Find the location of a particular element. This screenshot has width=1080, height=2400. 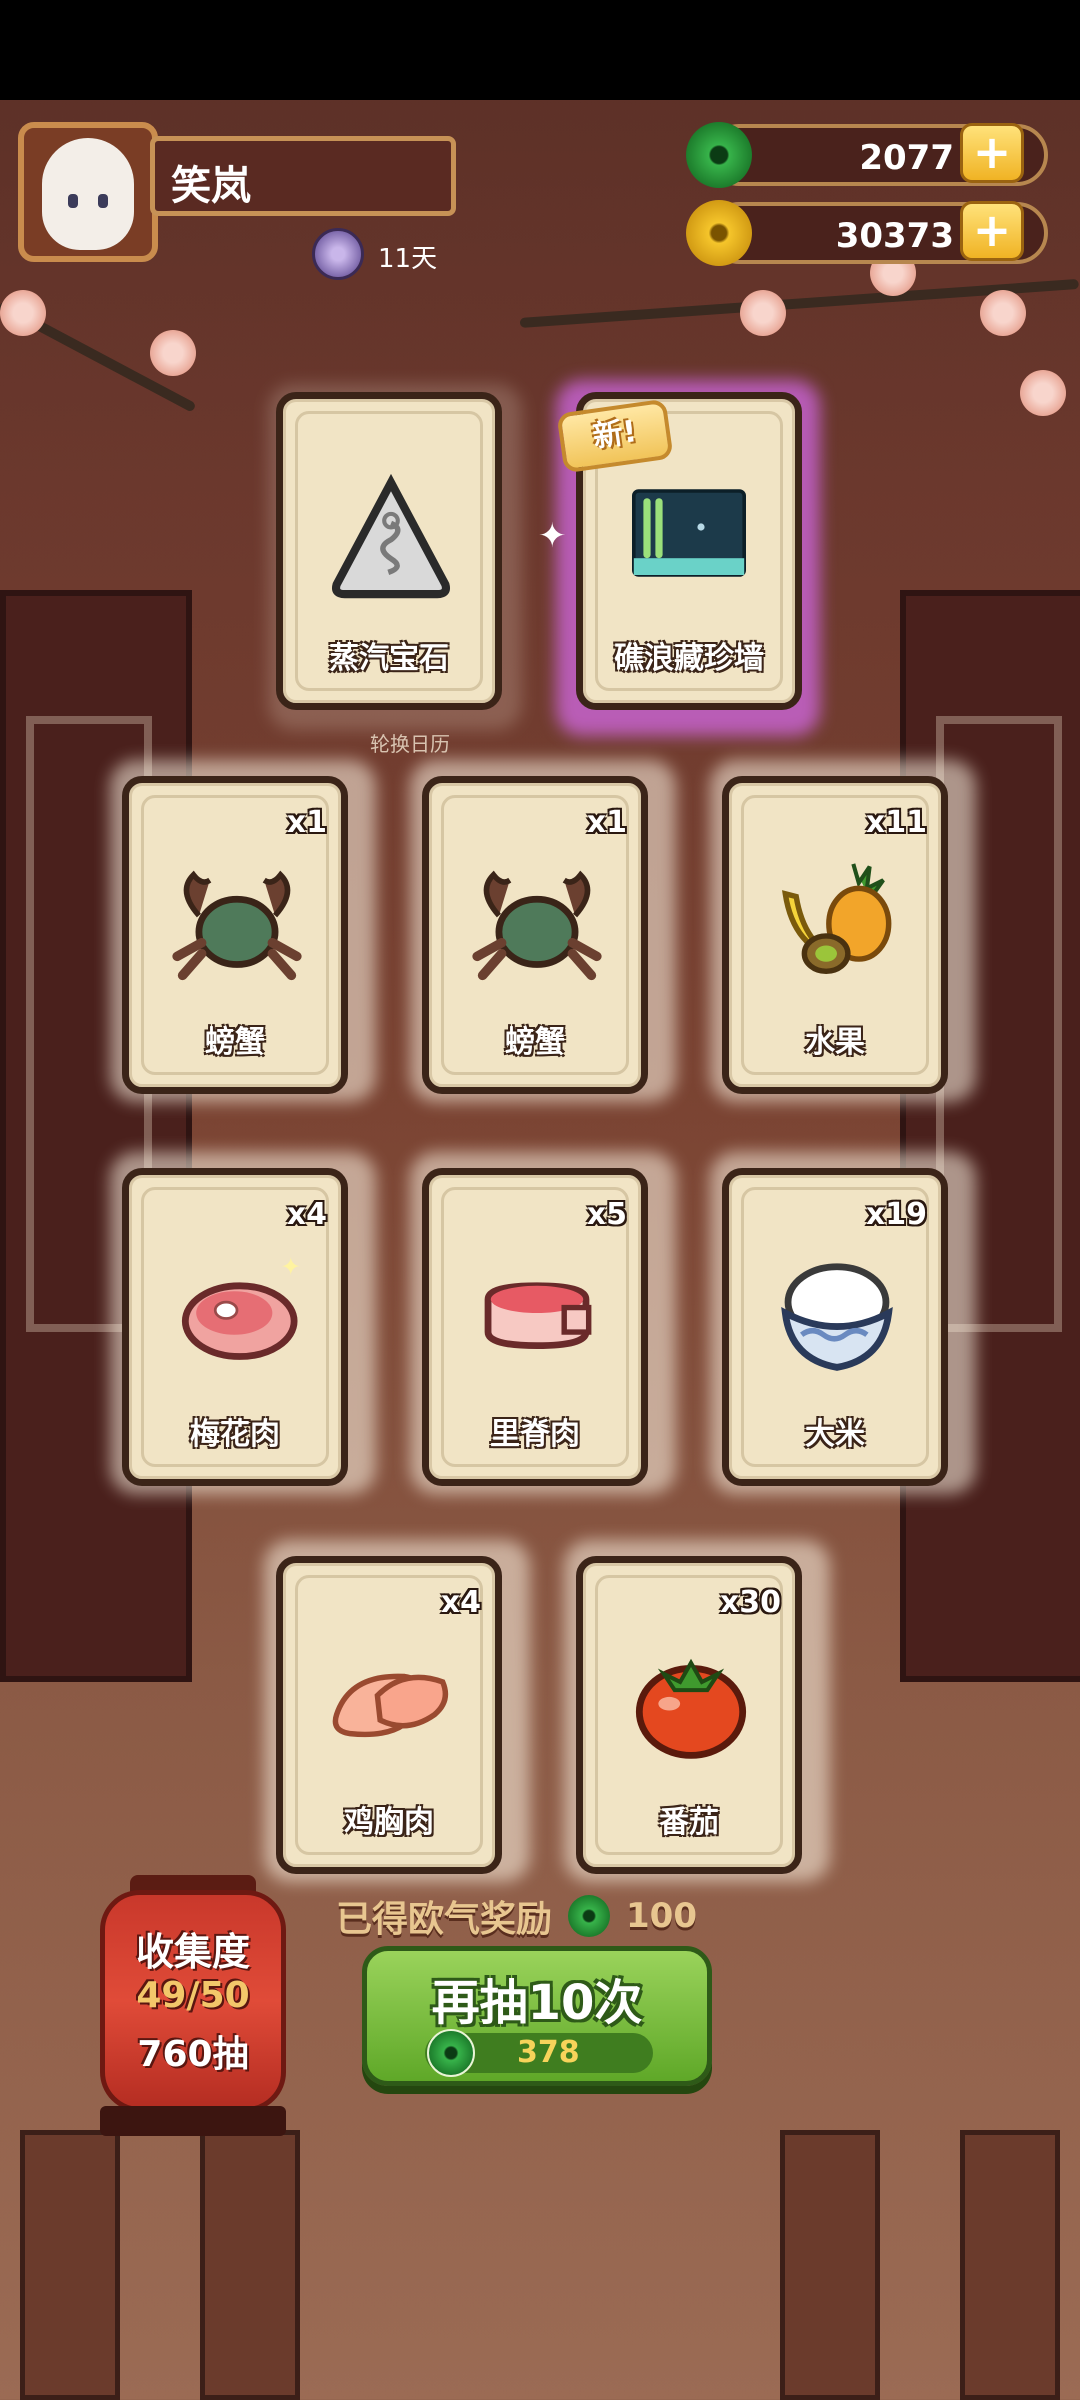

player-name: 笑岚 is located at coordinates (211, 186).